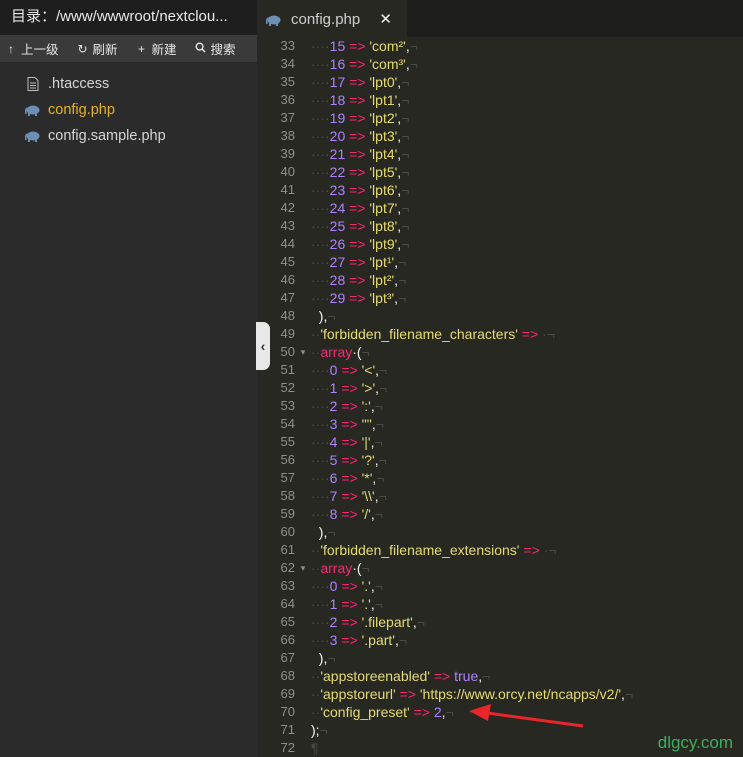  I want to click on line-number: 63, so click(287, 585).